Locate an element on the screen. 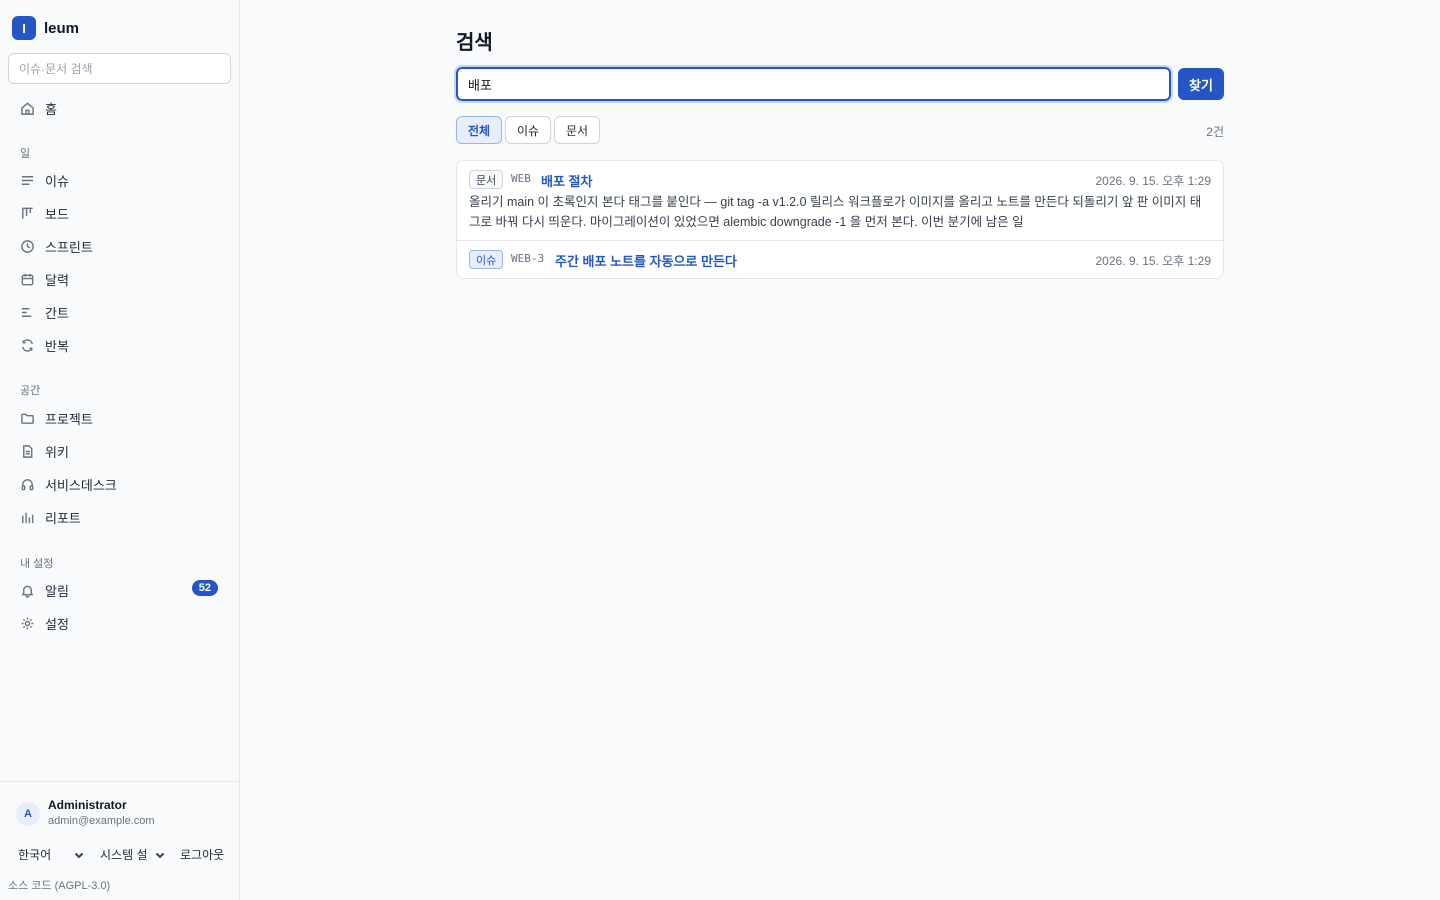 This screenshot has height=900, width=1440. home-icon is located at coordinates (27, 108).